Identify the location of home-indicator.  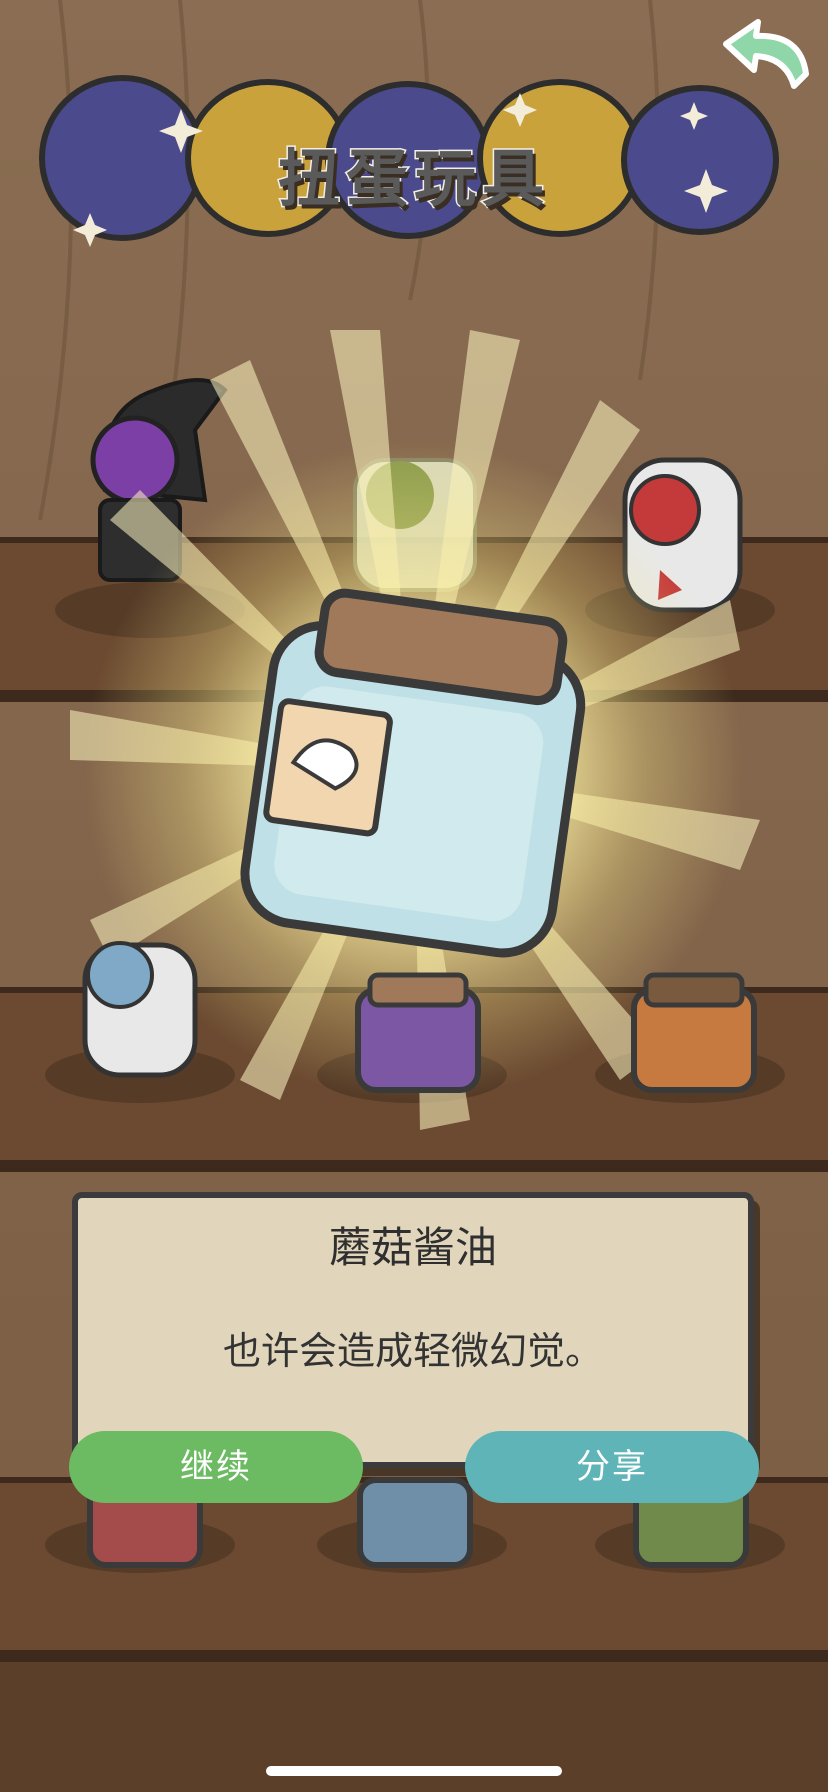
(414, 1771).